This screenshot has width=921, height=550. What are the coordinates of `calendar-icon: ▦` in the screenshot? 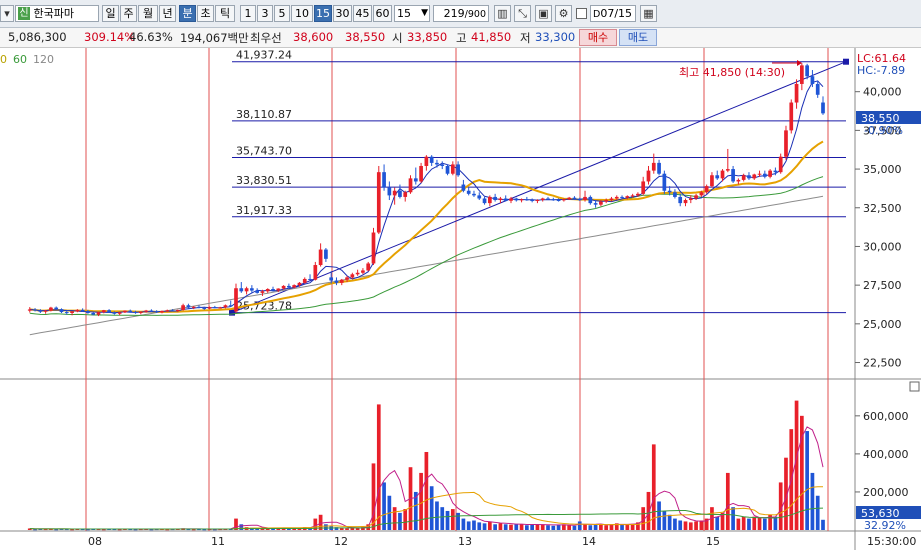 It's located at (648, 13).